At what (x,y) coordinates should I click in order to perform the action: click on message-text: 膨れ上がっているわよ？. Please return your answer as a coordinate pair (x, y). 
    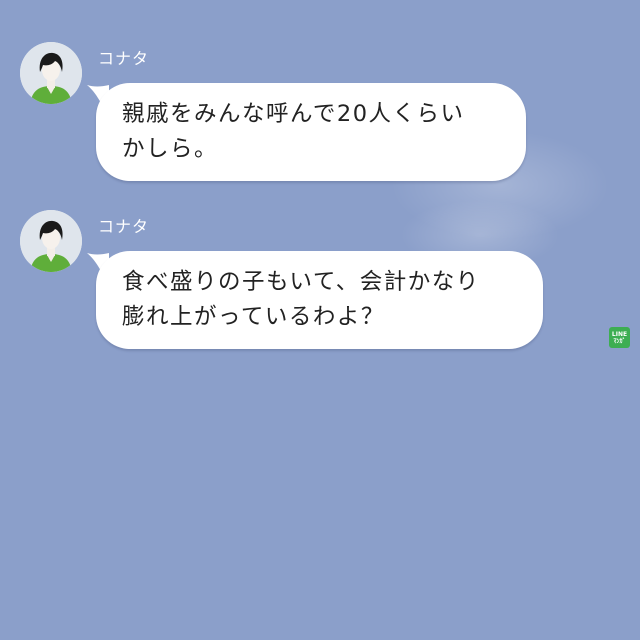
    Looking at the image, I should click on (253, 317).